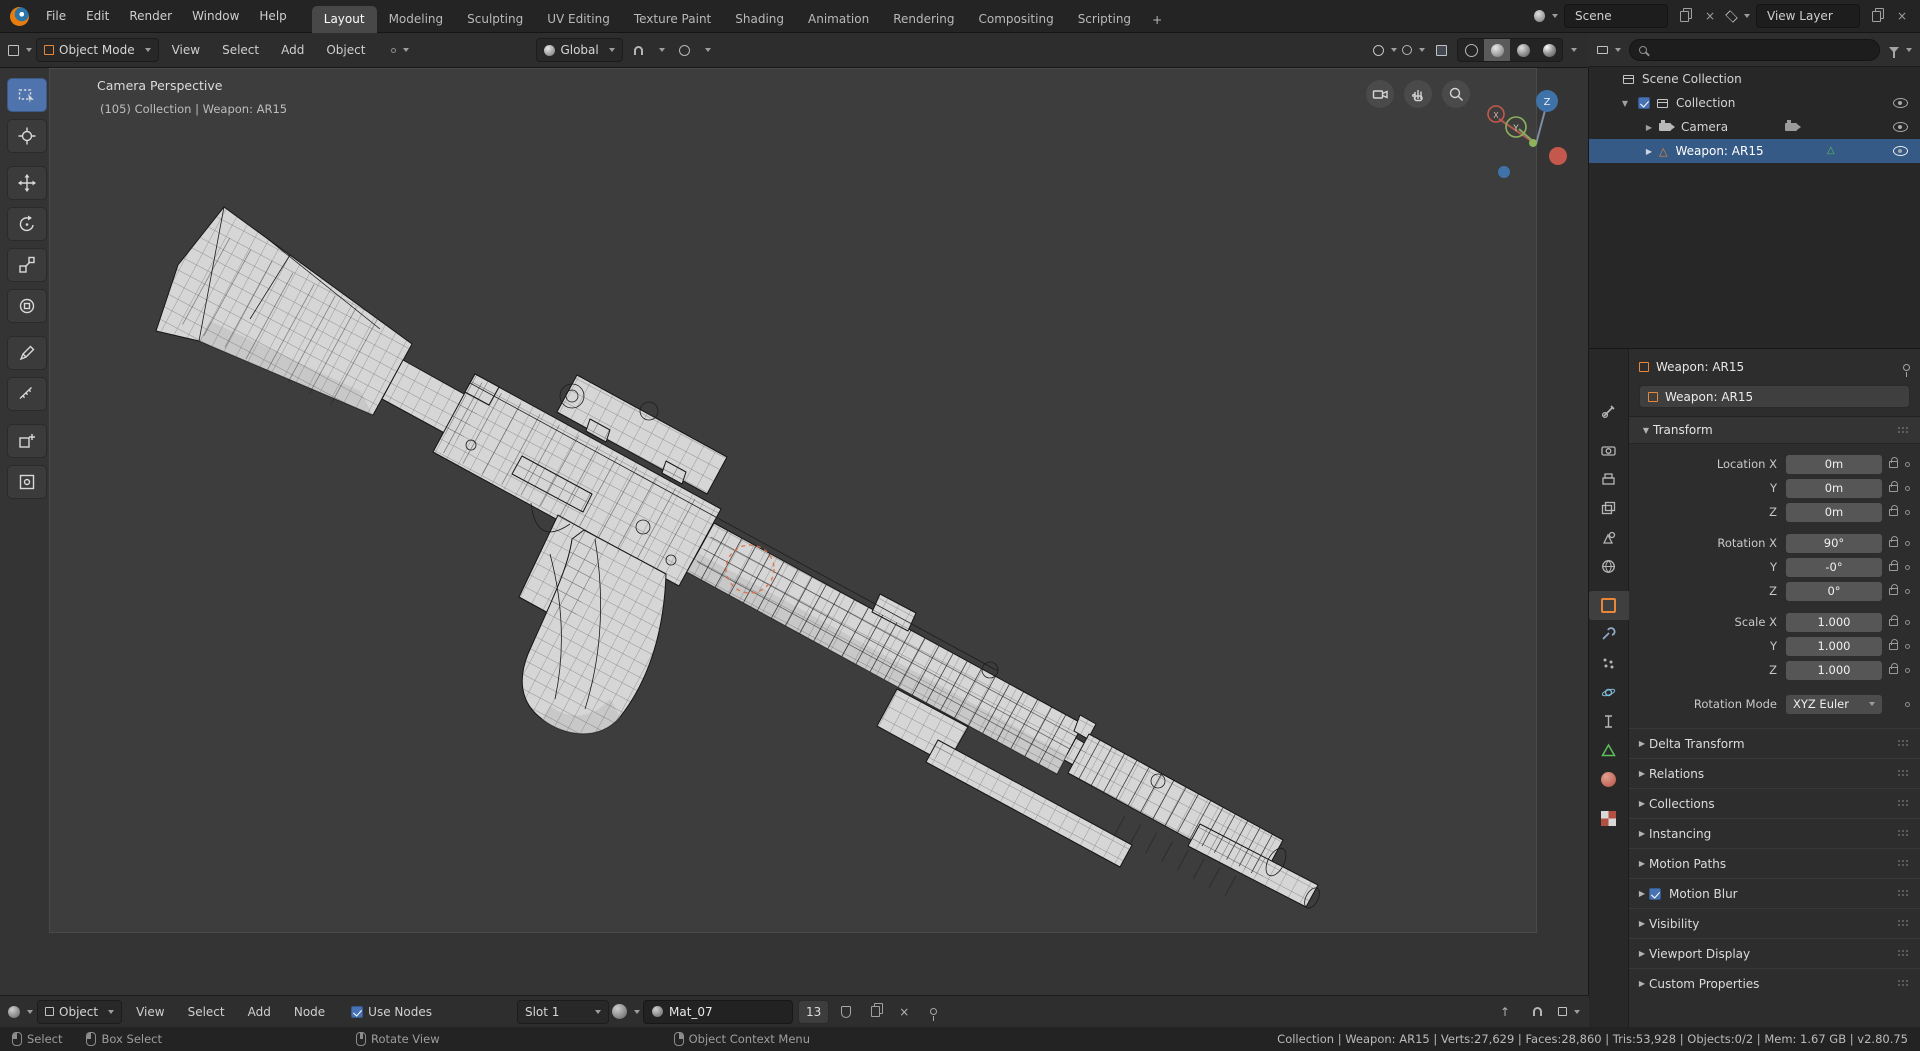 This screenshot has width=1920, height=1051. I want to click on tab-tool, so click(1609, 411).